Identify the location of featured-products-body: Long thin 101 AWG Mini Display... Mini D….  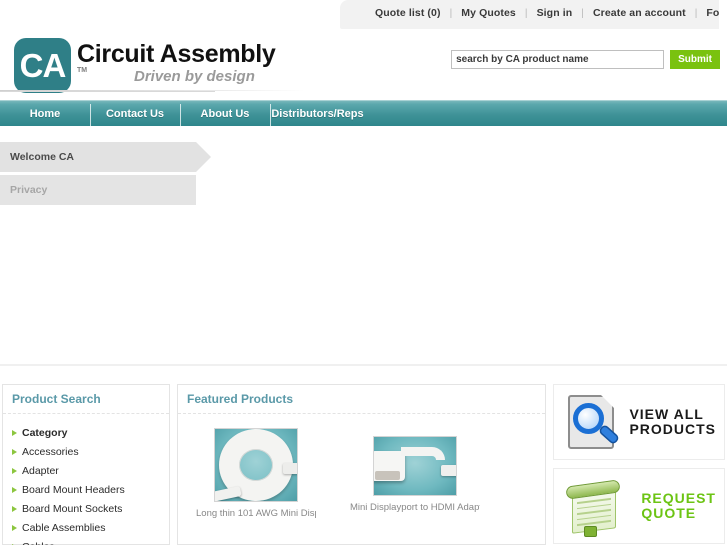
(361, 479).